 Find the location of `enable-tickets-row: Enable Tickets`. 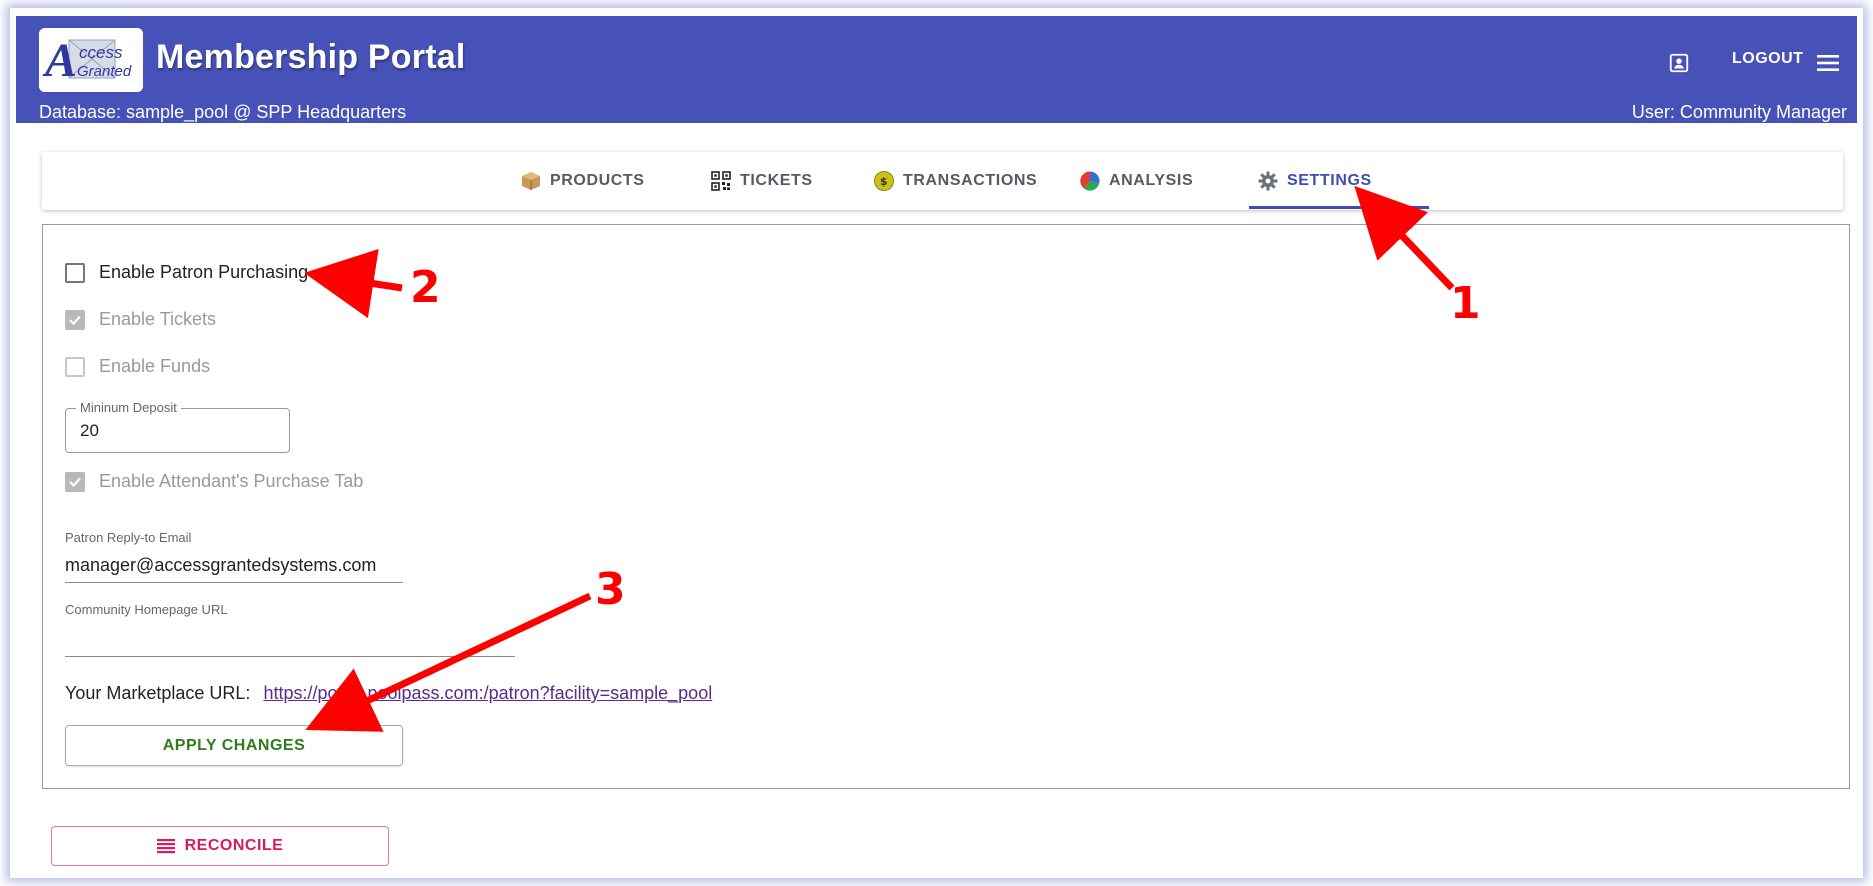

enable-tickets-row: Enable Tickets is located at coordinates (140, 319).